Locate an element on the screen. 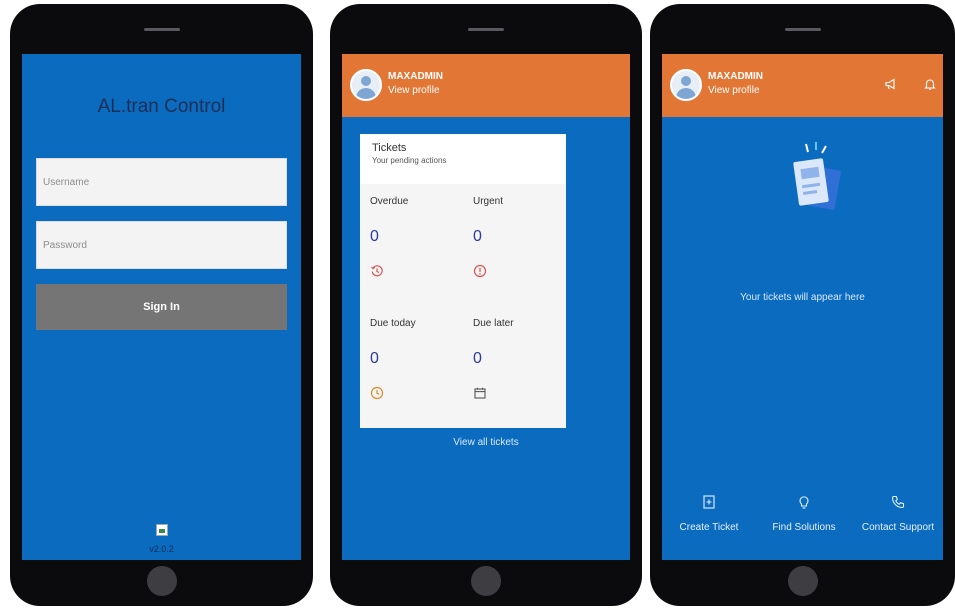 This screenshot has width=955, height=610. tile-label: Due later is located at coordinates (493, 323).